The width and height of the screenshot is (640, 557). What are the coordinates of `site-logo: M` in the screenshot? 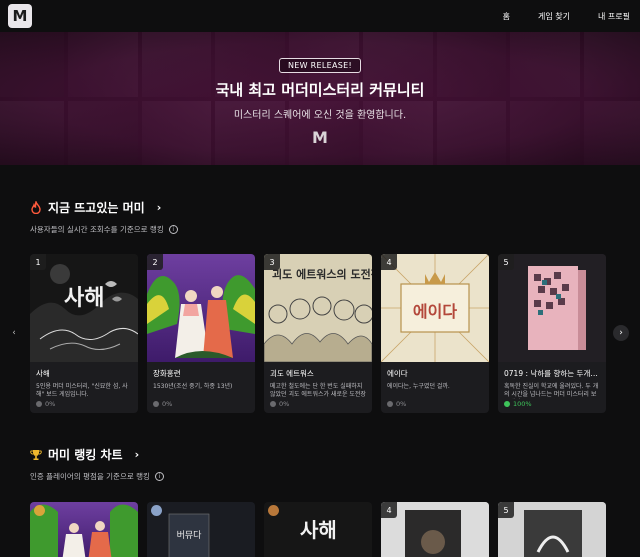 It's located at (20, 16).